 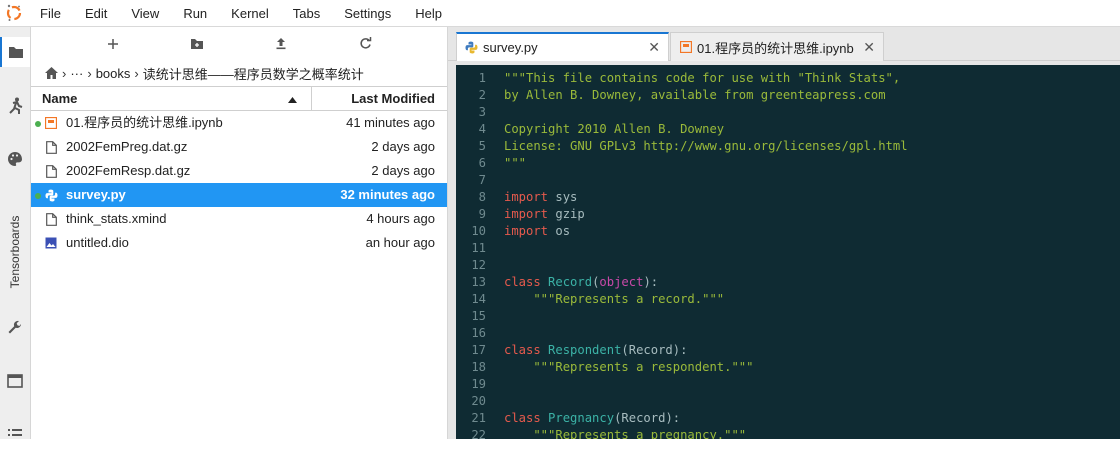 I want to click on code-token: os, so click(x=559, y=231).